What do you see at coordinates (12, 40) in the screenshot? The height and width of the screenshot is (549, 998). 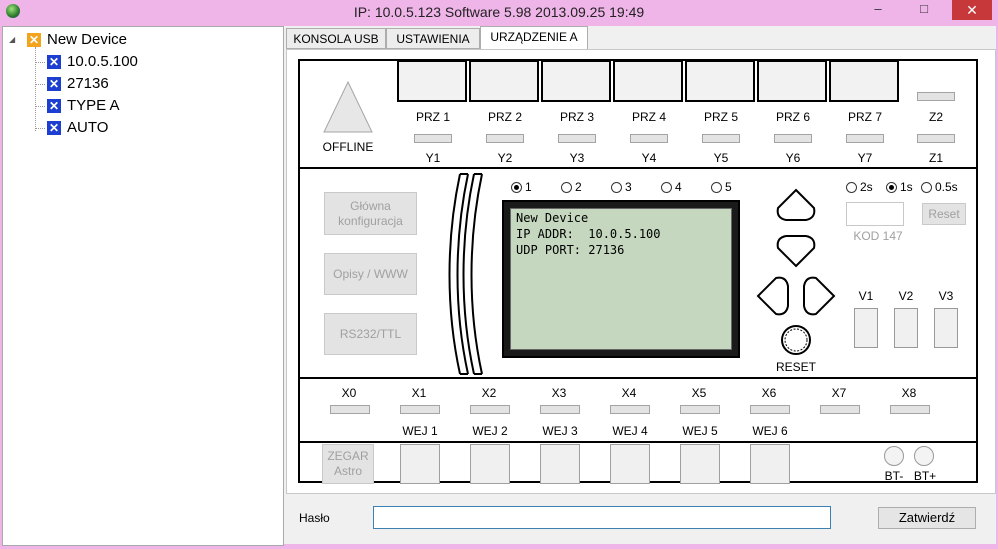 I see `tree-expand-icon: ◢` at bounding box center [12, 40].